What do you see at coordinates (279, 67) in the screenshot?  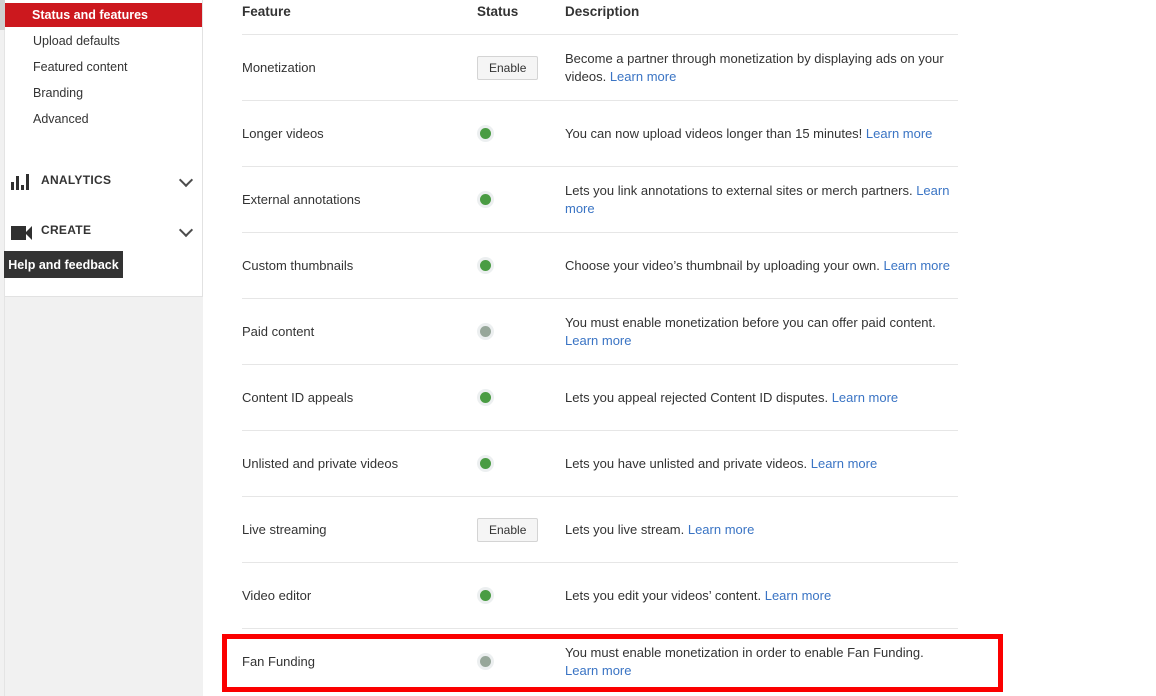 I see `feature-name: Monetization` at bounding box center [279, 67].